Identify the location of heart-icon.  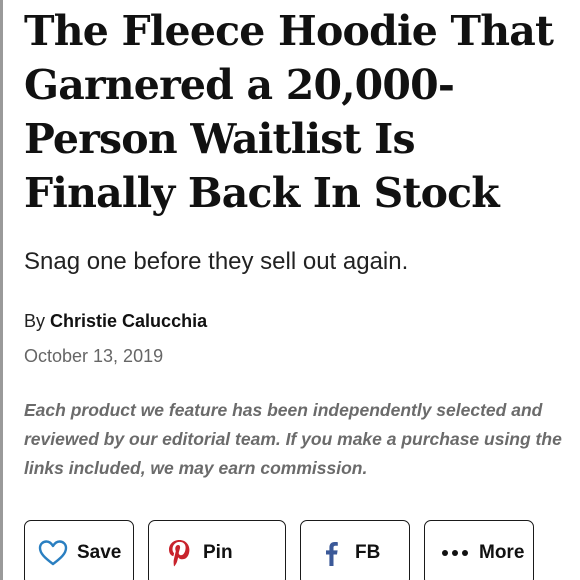
(53, 553).